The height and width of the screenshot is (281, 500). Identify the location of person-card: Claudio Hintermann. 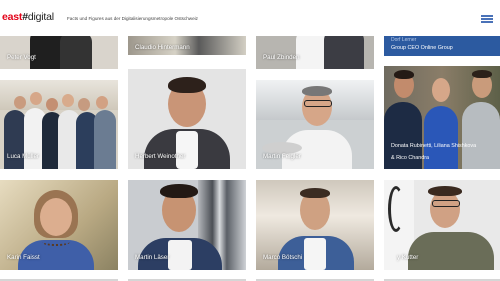
(187, 45).